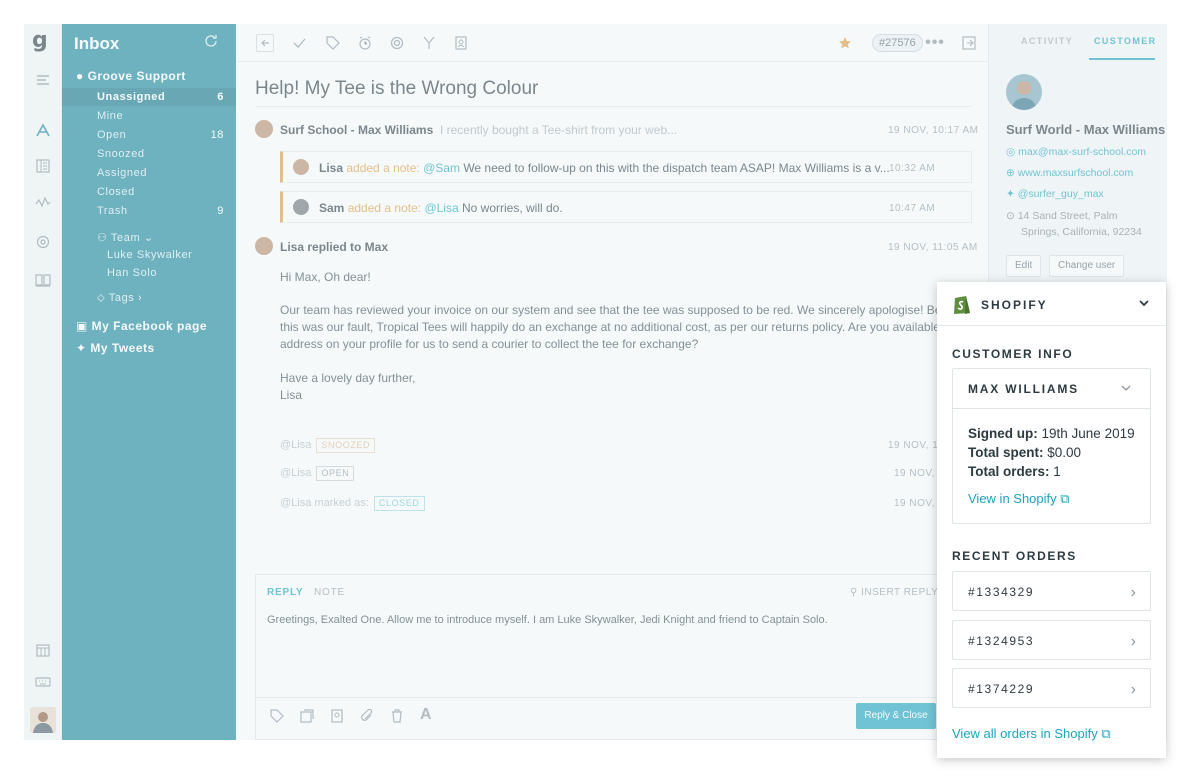 Image resolution: width=1200 pixels, height=781 pixels. I want to click on folder-assigned: Assigned, so click(149, 173).